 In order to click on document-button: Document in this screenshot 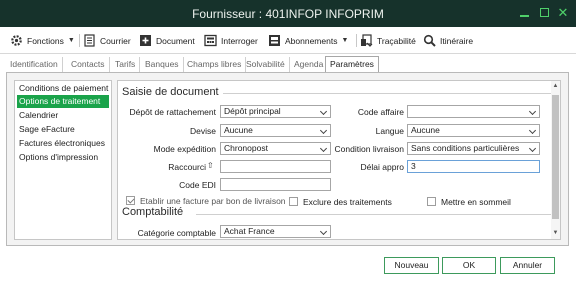, I will do `click(167, 40)`.